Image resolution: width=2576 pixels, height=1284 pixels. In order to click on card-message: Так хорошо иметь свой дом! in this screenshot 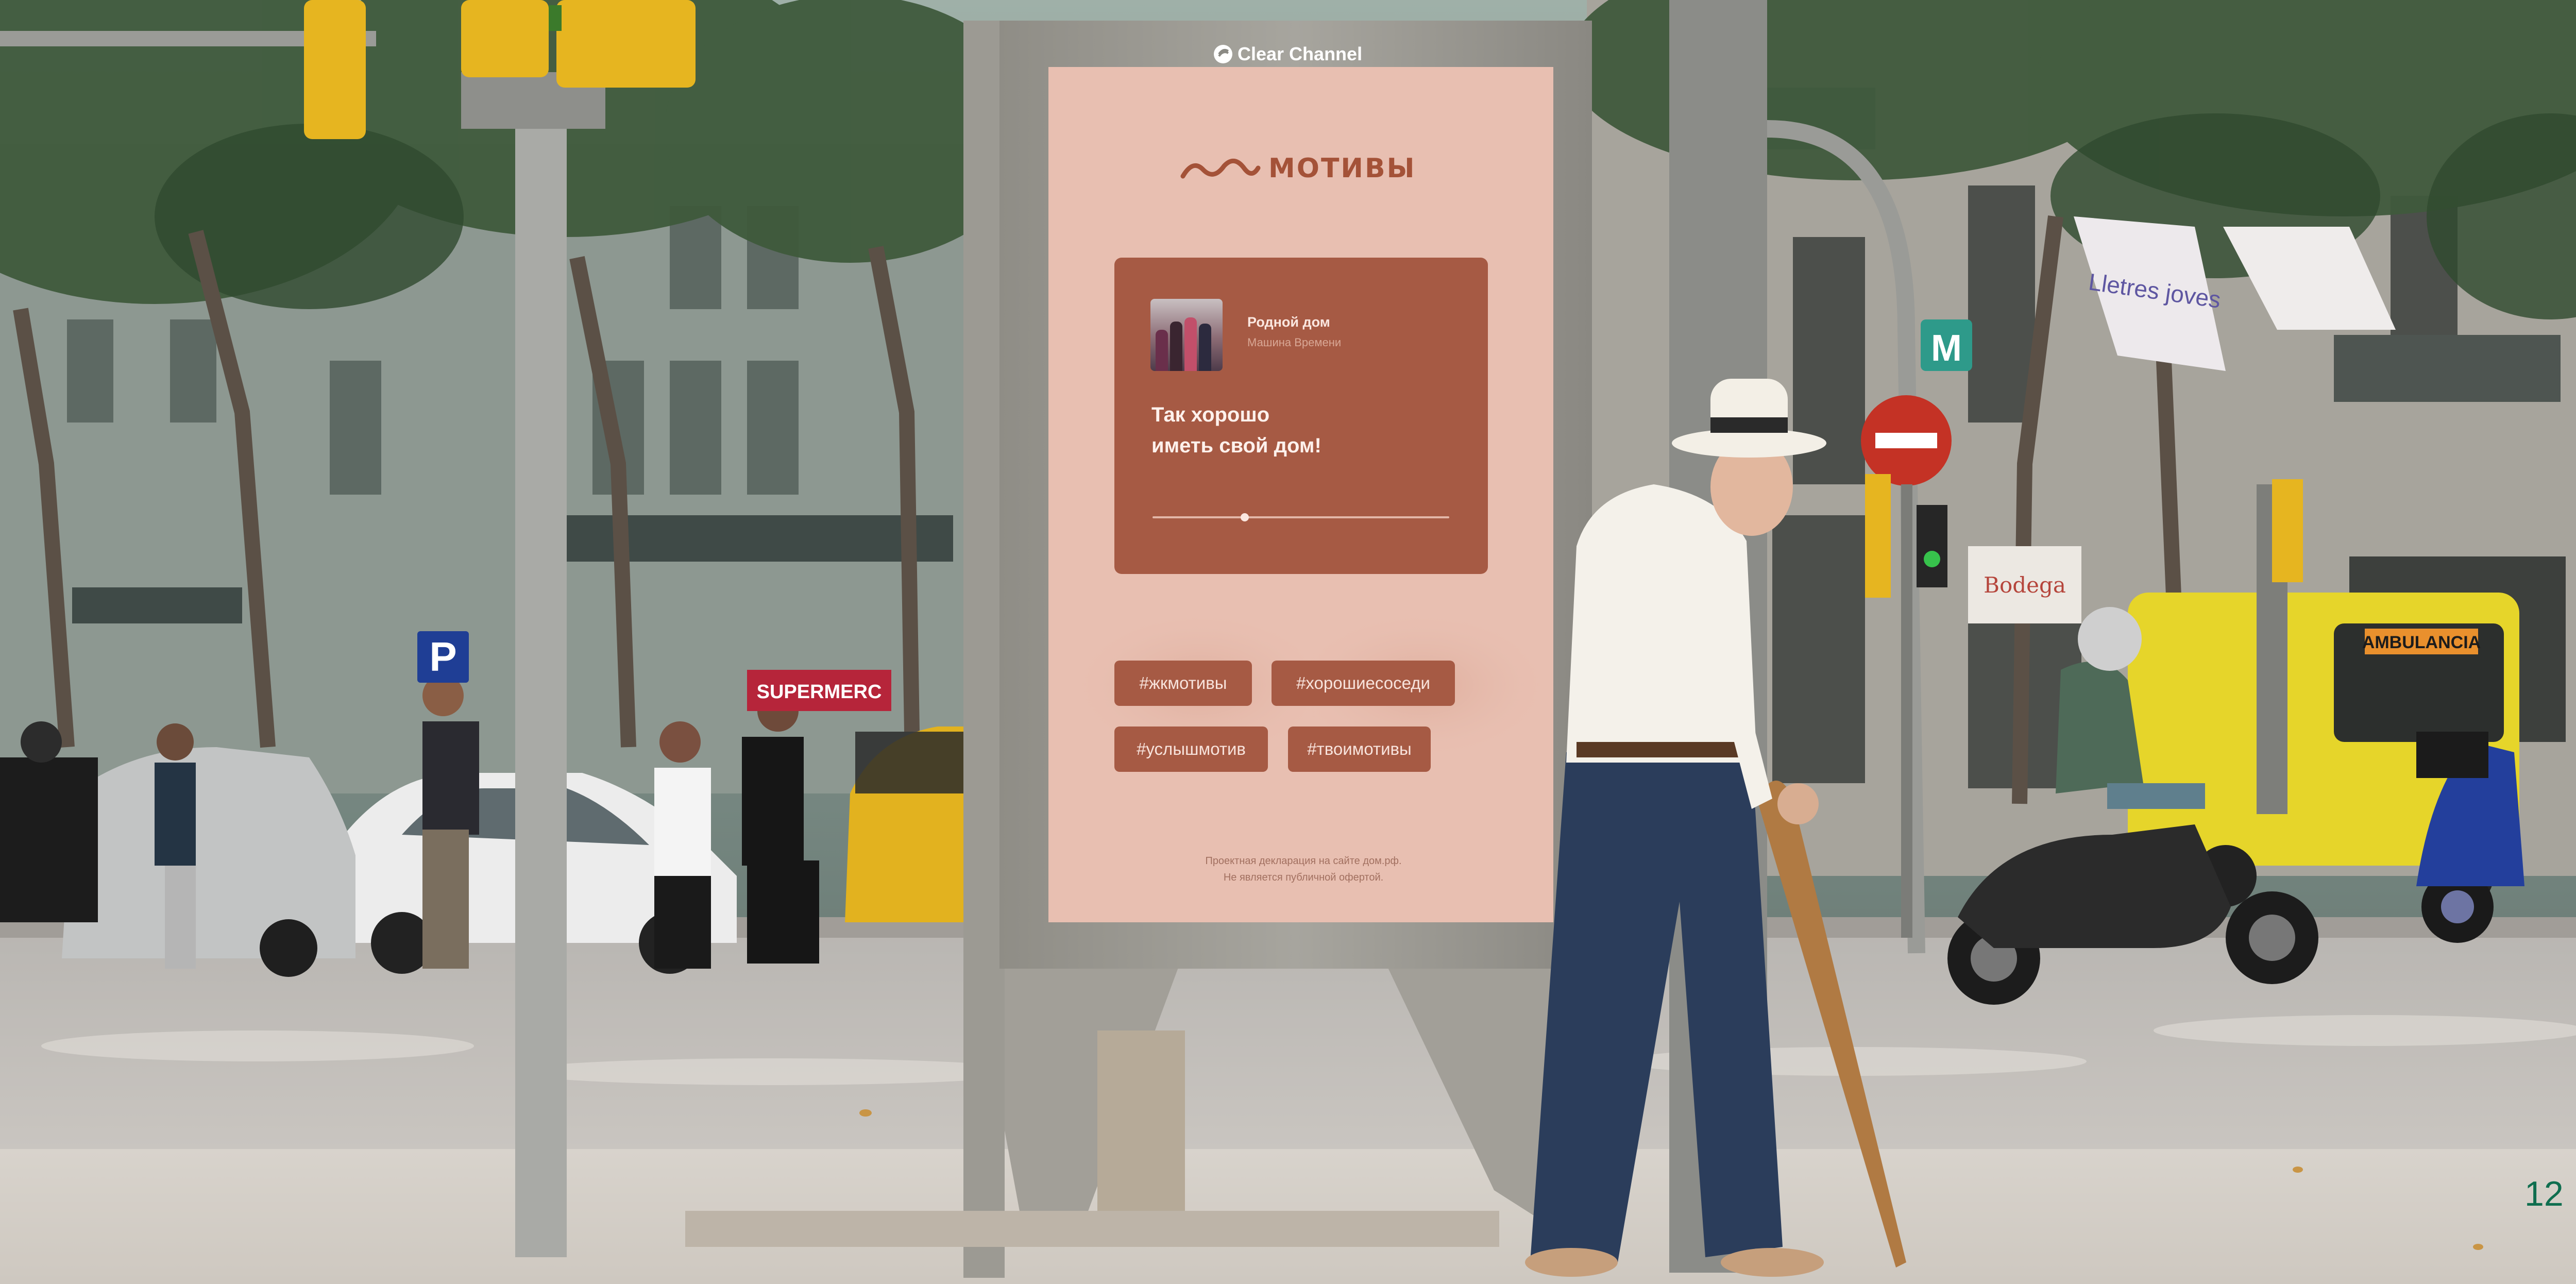, I will do `click(1236, 430)`.